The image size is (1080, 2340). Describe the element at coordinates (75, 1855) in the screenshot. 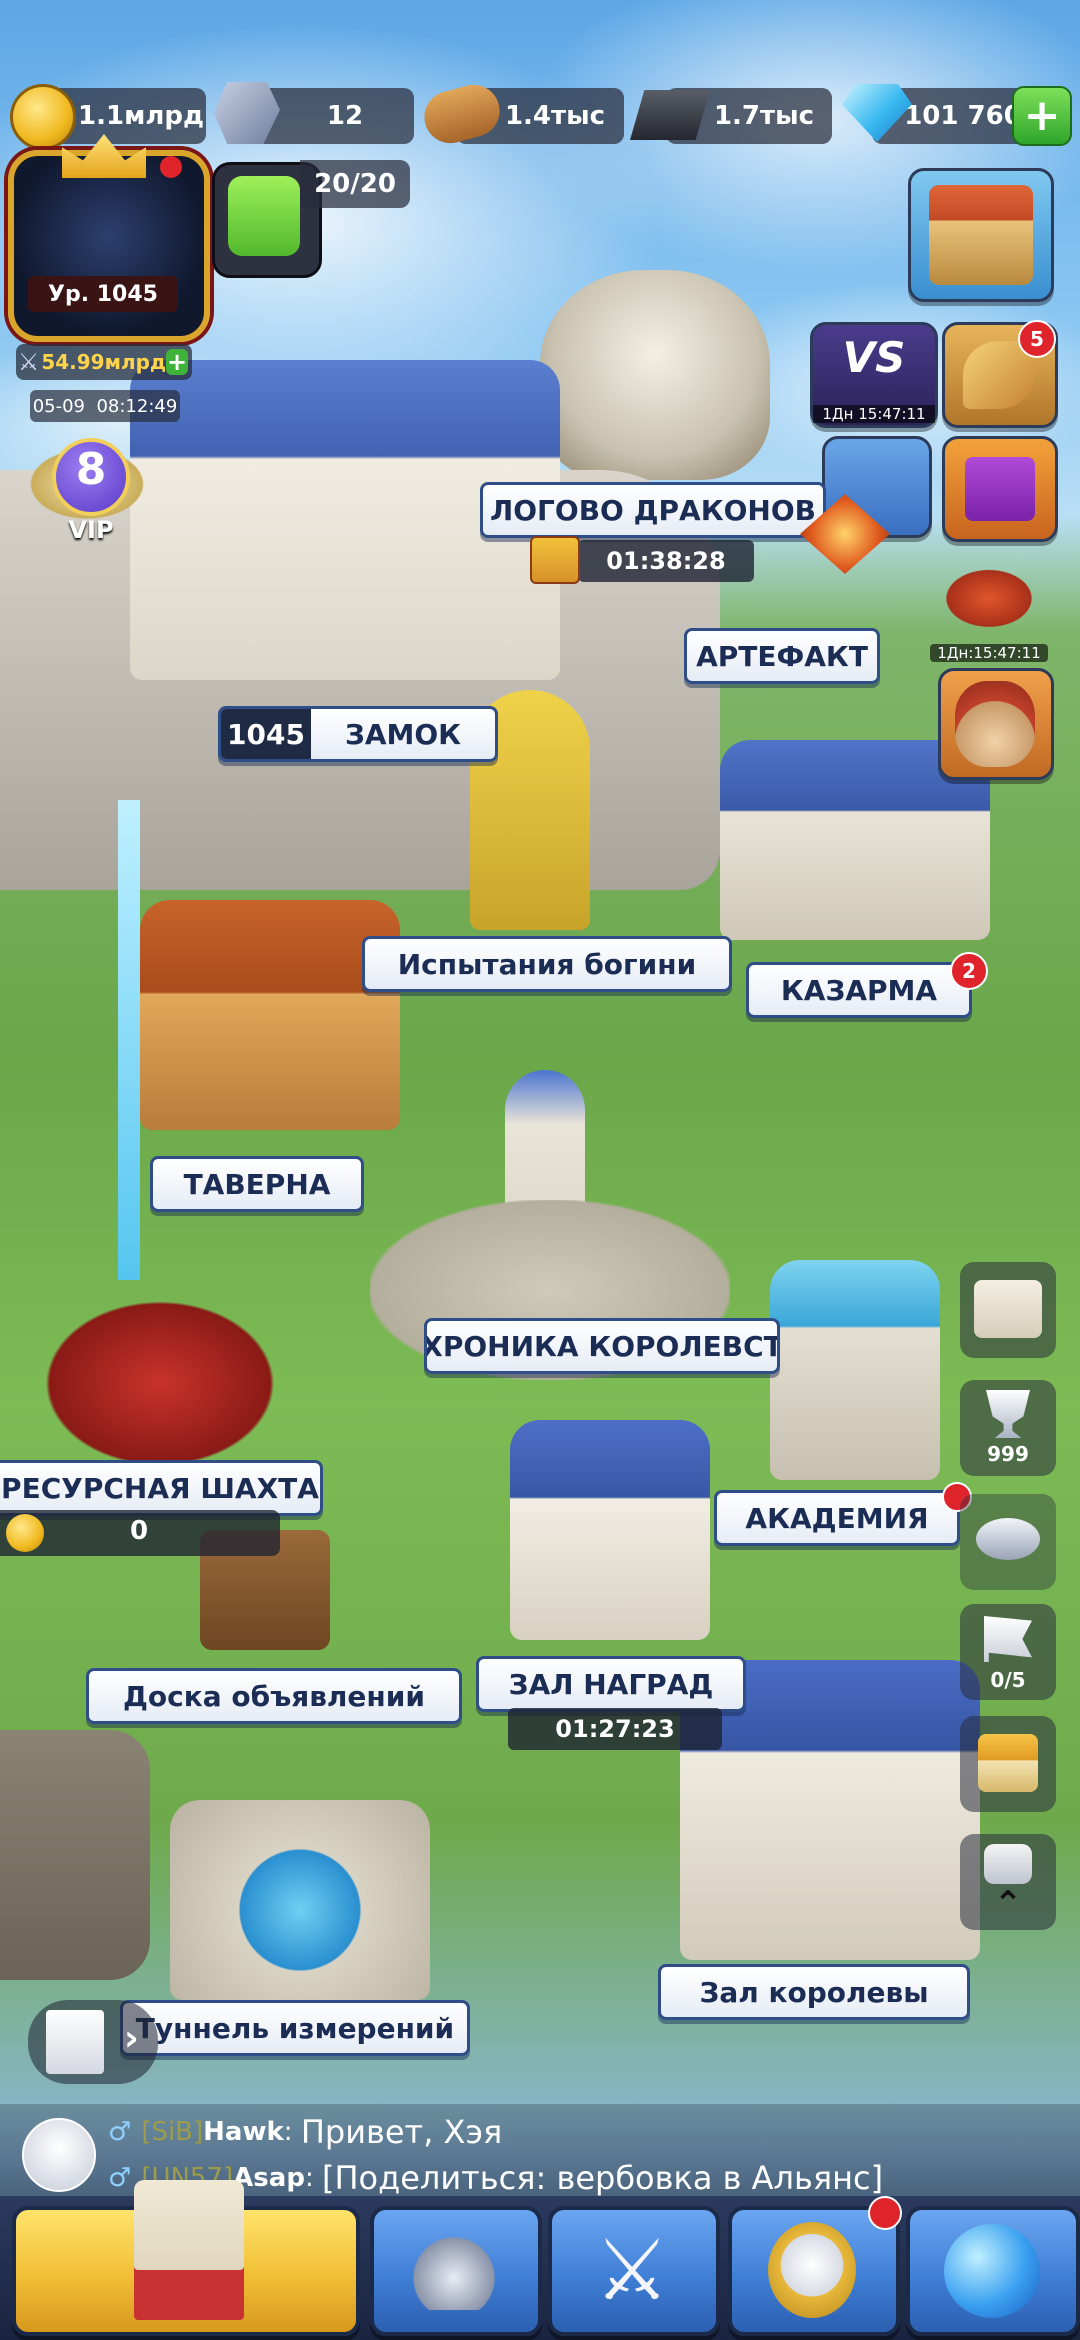

I see `cliff-bottom-left` at that location.